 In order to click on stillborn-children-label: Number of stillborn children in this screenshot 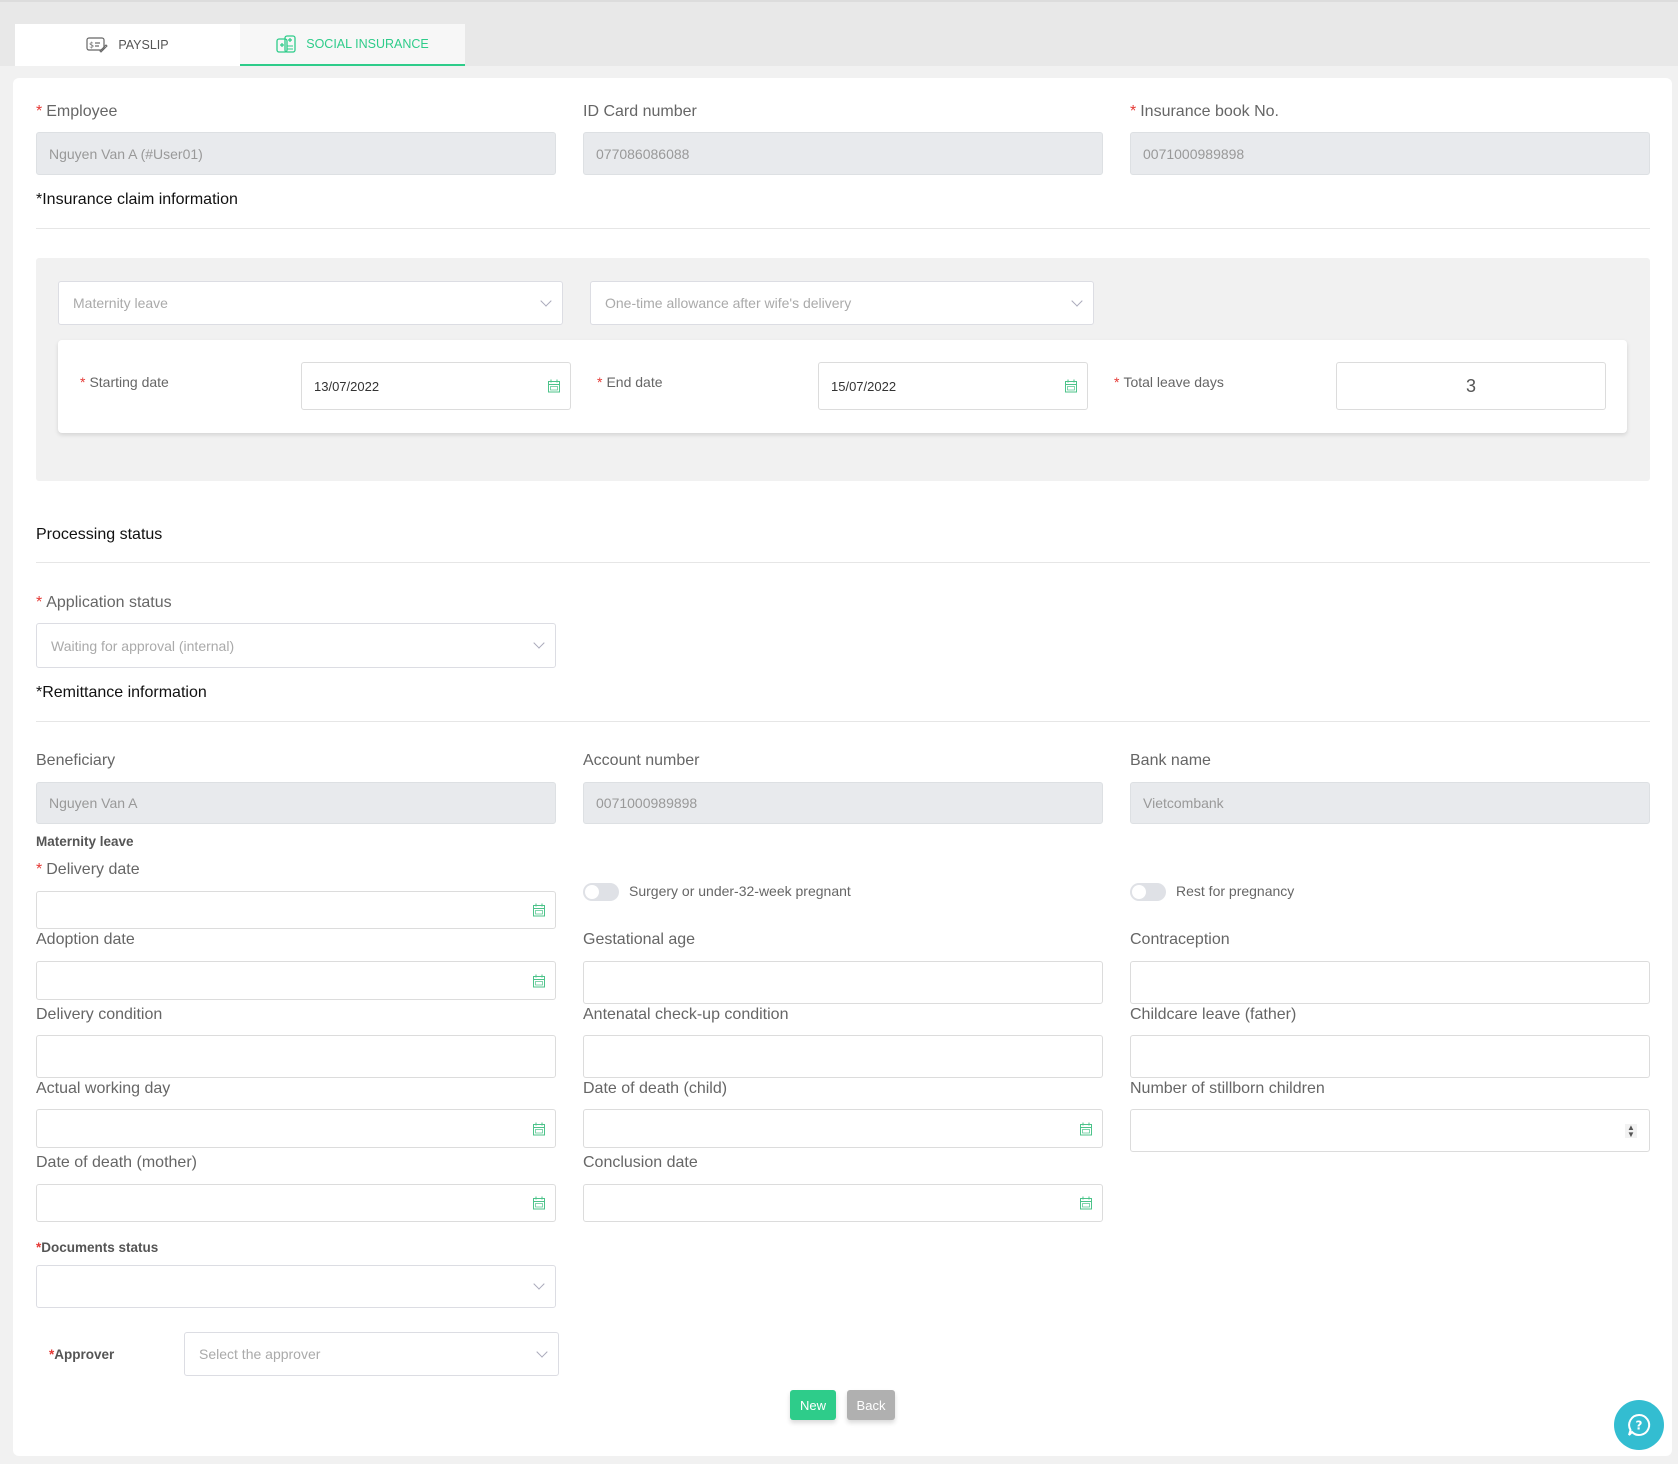, I will do `click(1227, 1088)`.